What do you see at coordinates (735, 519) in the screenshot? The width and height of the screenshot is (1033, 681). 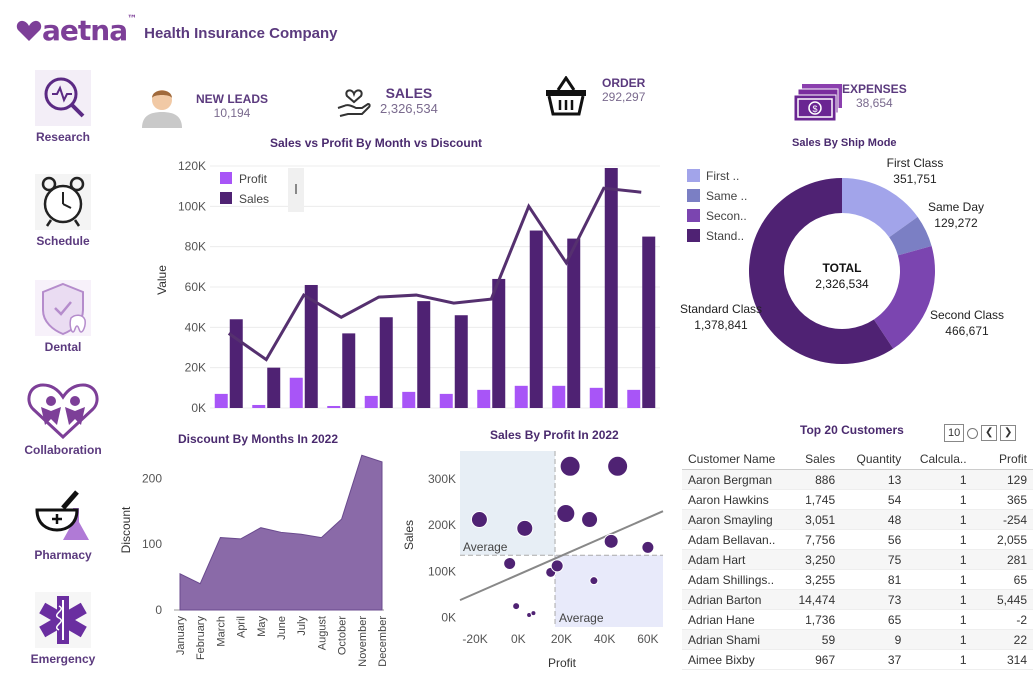 I see `table-cell: Aaron Smayling` at bounding box center [735, 519].